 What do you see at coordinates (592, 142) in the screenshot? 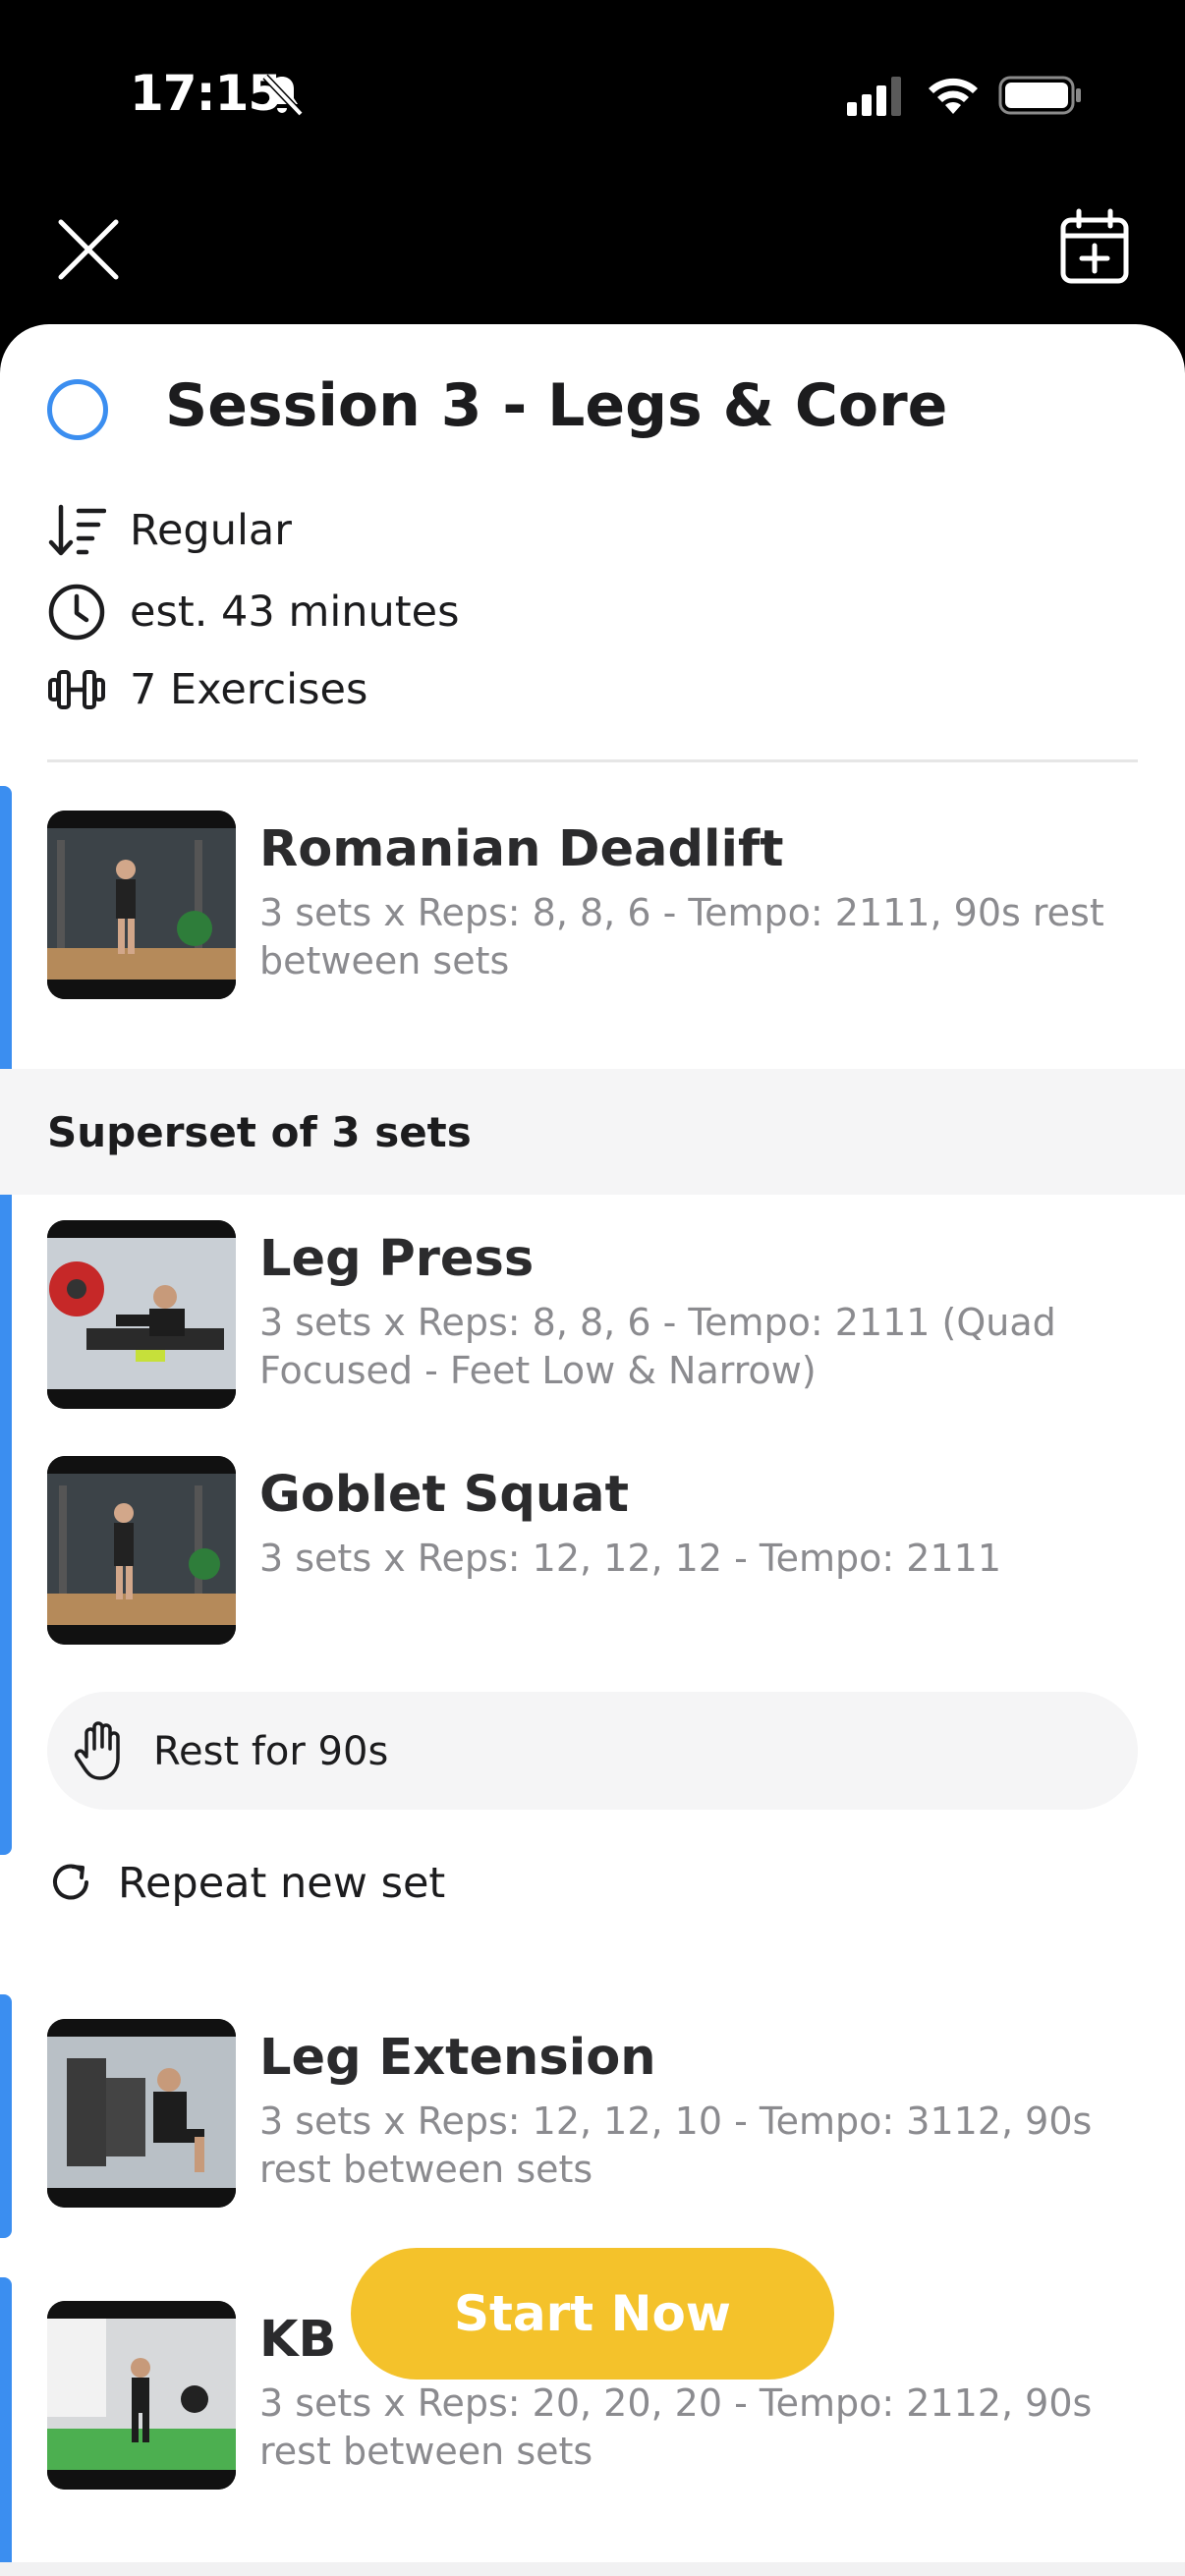
I see `status-bar: 17:15` at bounding box center [592, 142].